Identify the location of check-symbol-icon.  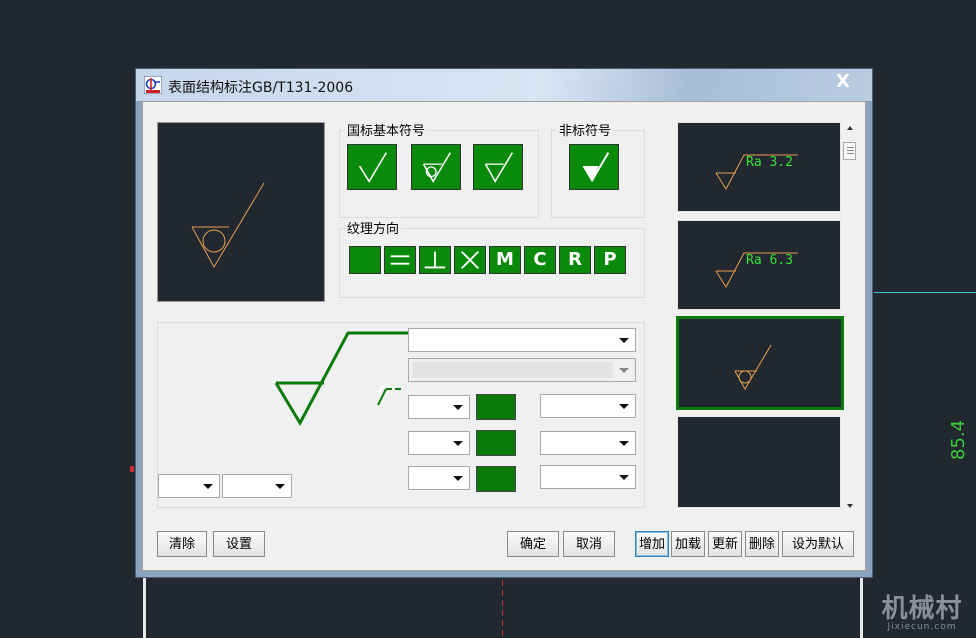
(373, 167).